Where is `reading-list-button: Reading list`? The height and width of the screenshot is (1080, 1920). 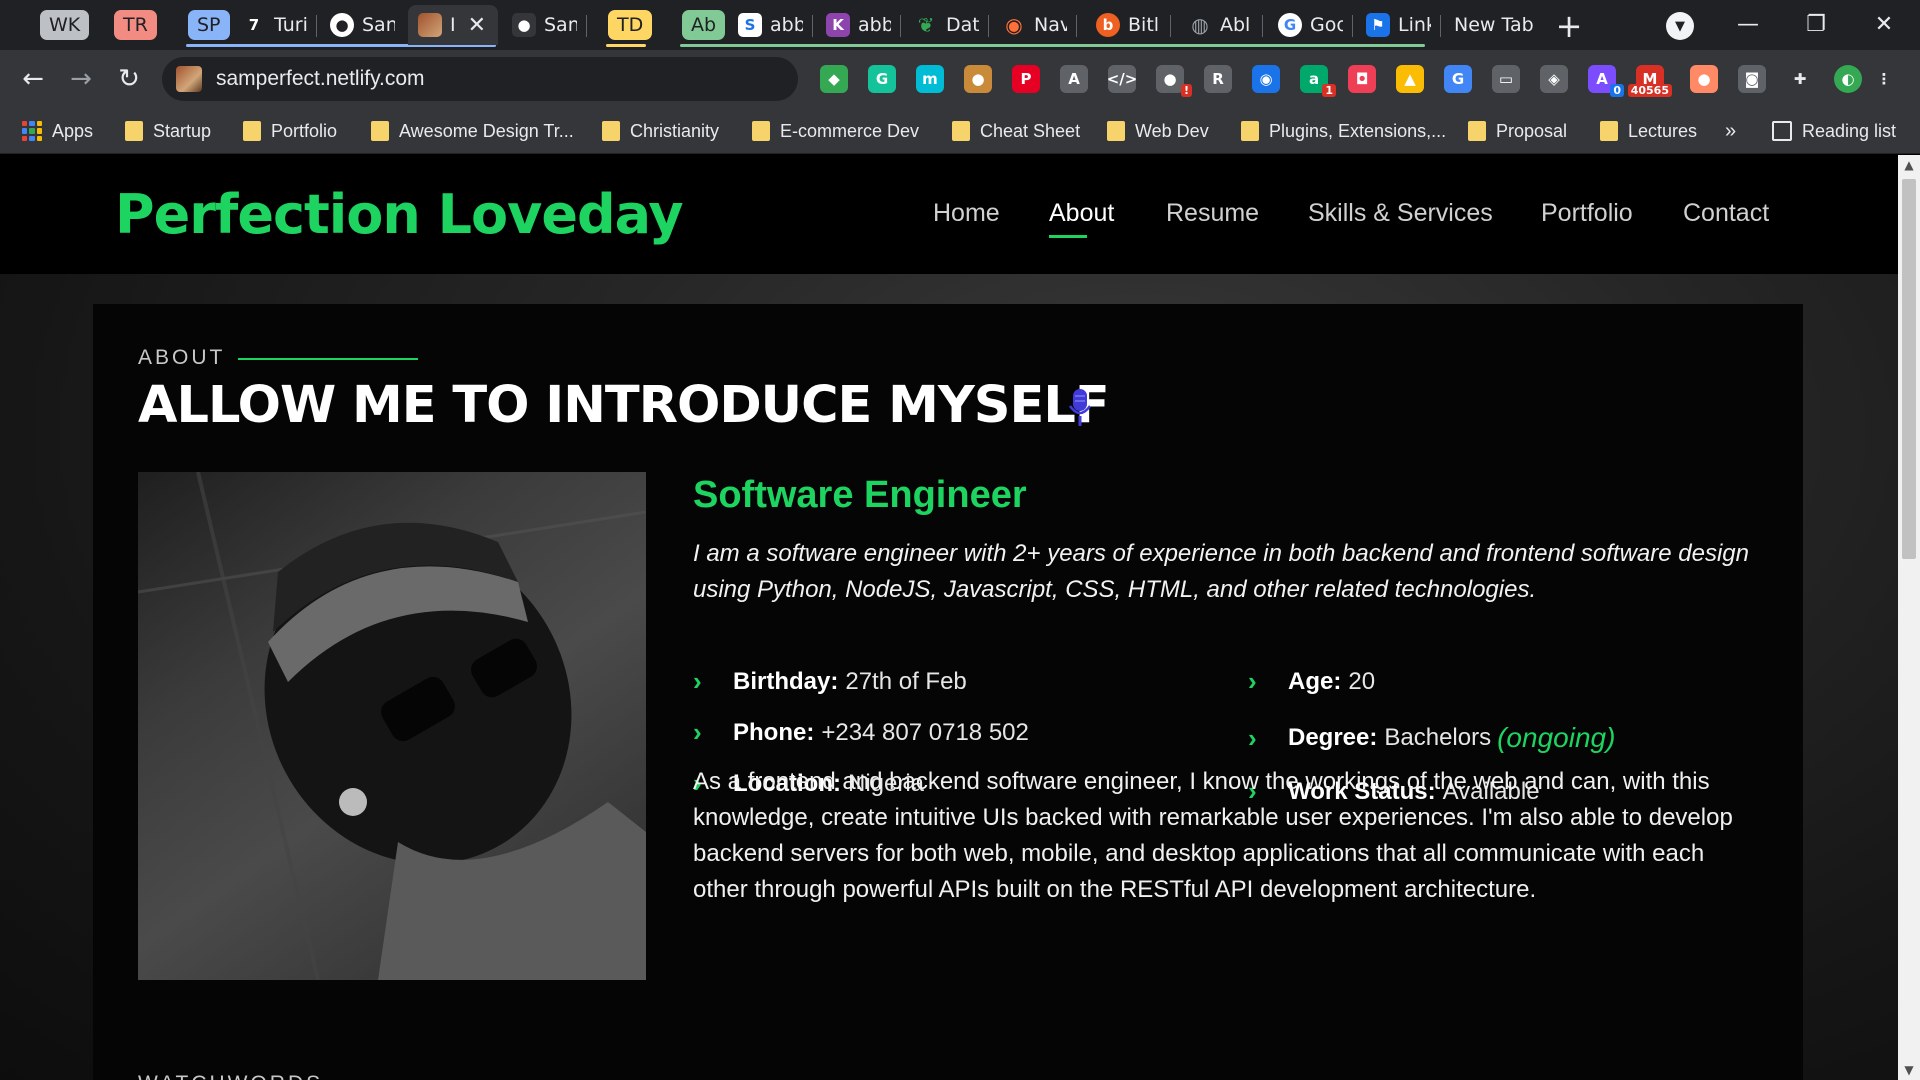
reading-list-button: Reading list is located at coordinates (1834, 131).